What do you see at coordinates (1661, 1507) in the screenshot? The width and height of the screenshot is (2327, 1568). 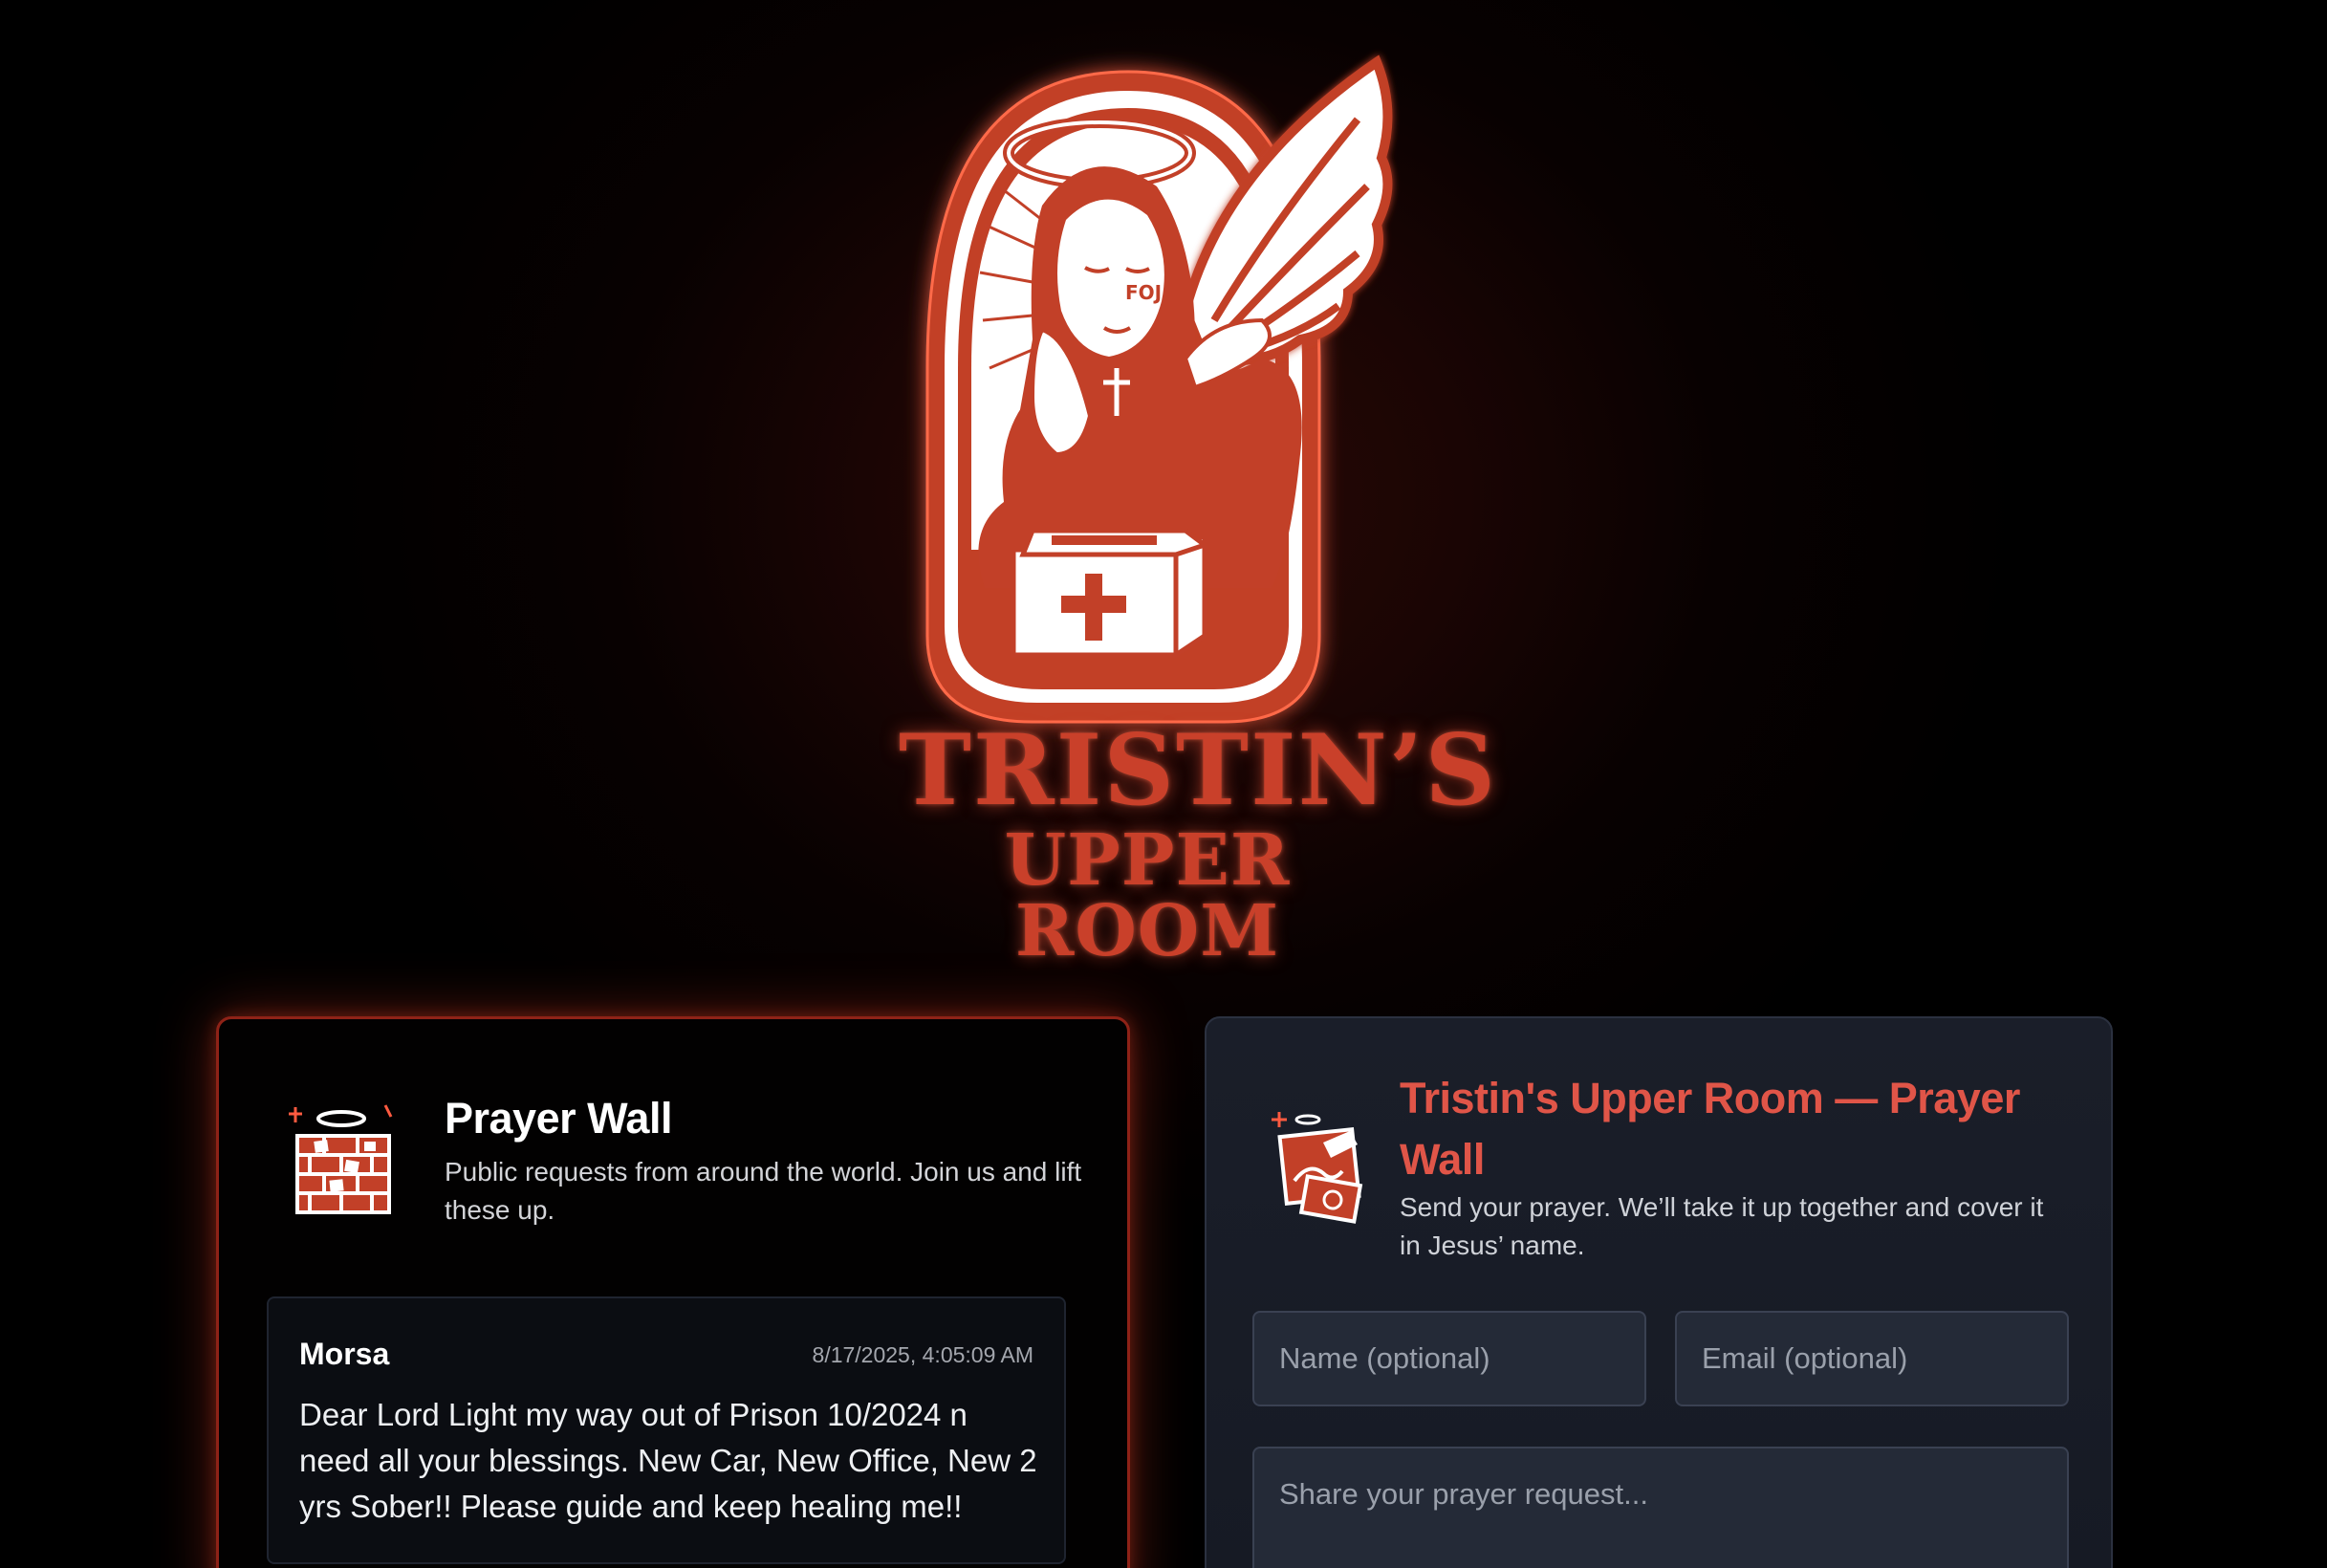 I see `prayer-request-field` at bounding box center [1661, 1507].